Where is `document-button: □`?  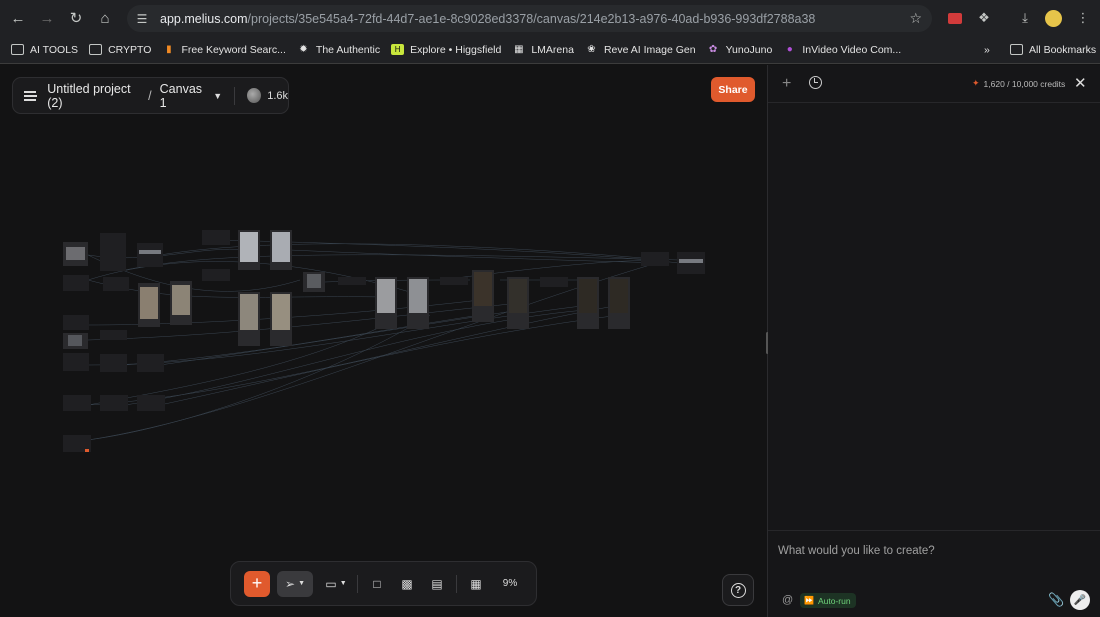 document-button: □ is located at coordinates (377, 584).